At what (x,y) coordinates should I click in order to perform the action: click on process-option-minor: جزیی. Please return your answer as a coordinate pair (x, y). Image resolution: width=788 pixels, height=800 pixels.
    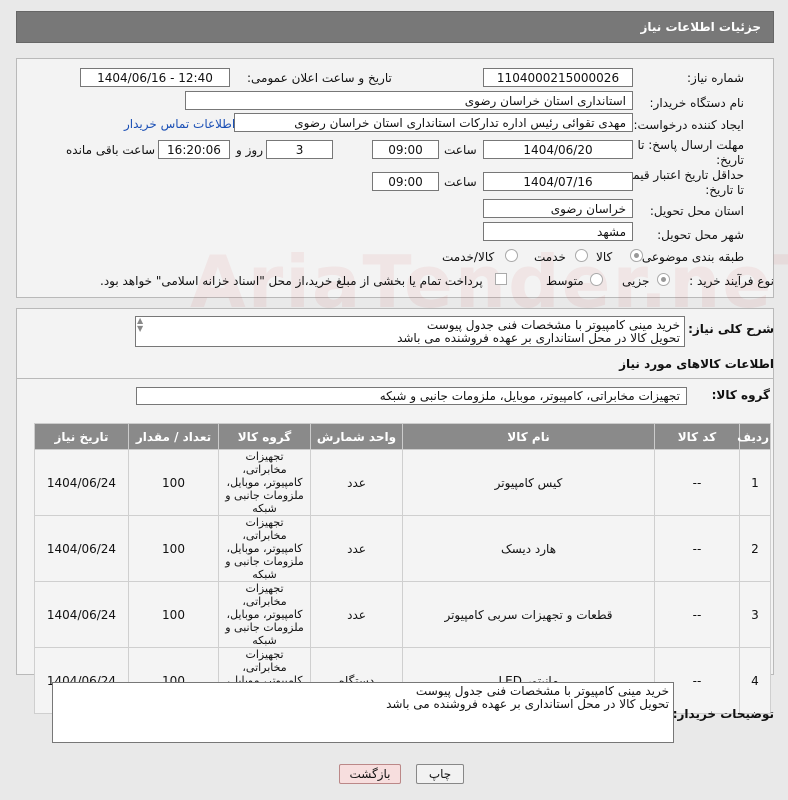
    Looking at the image, I should click on (636, 281).